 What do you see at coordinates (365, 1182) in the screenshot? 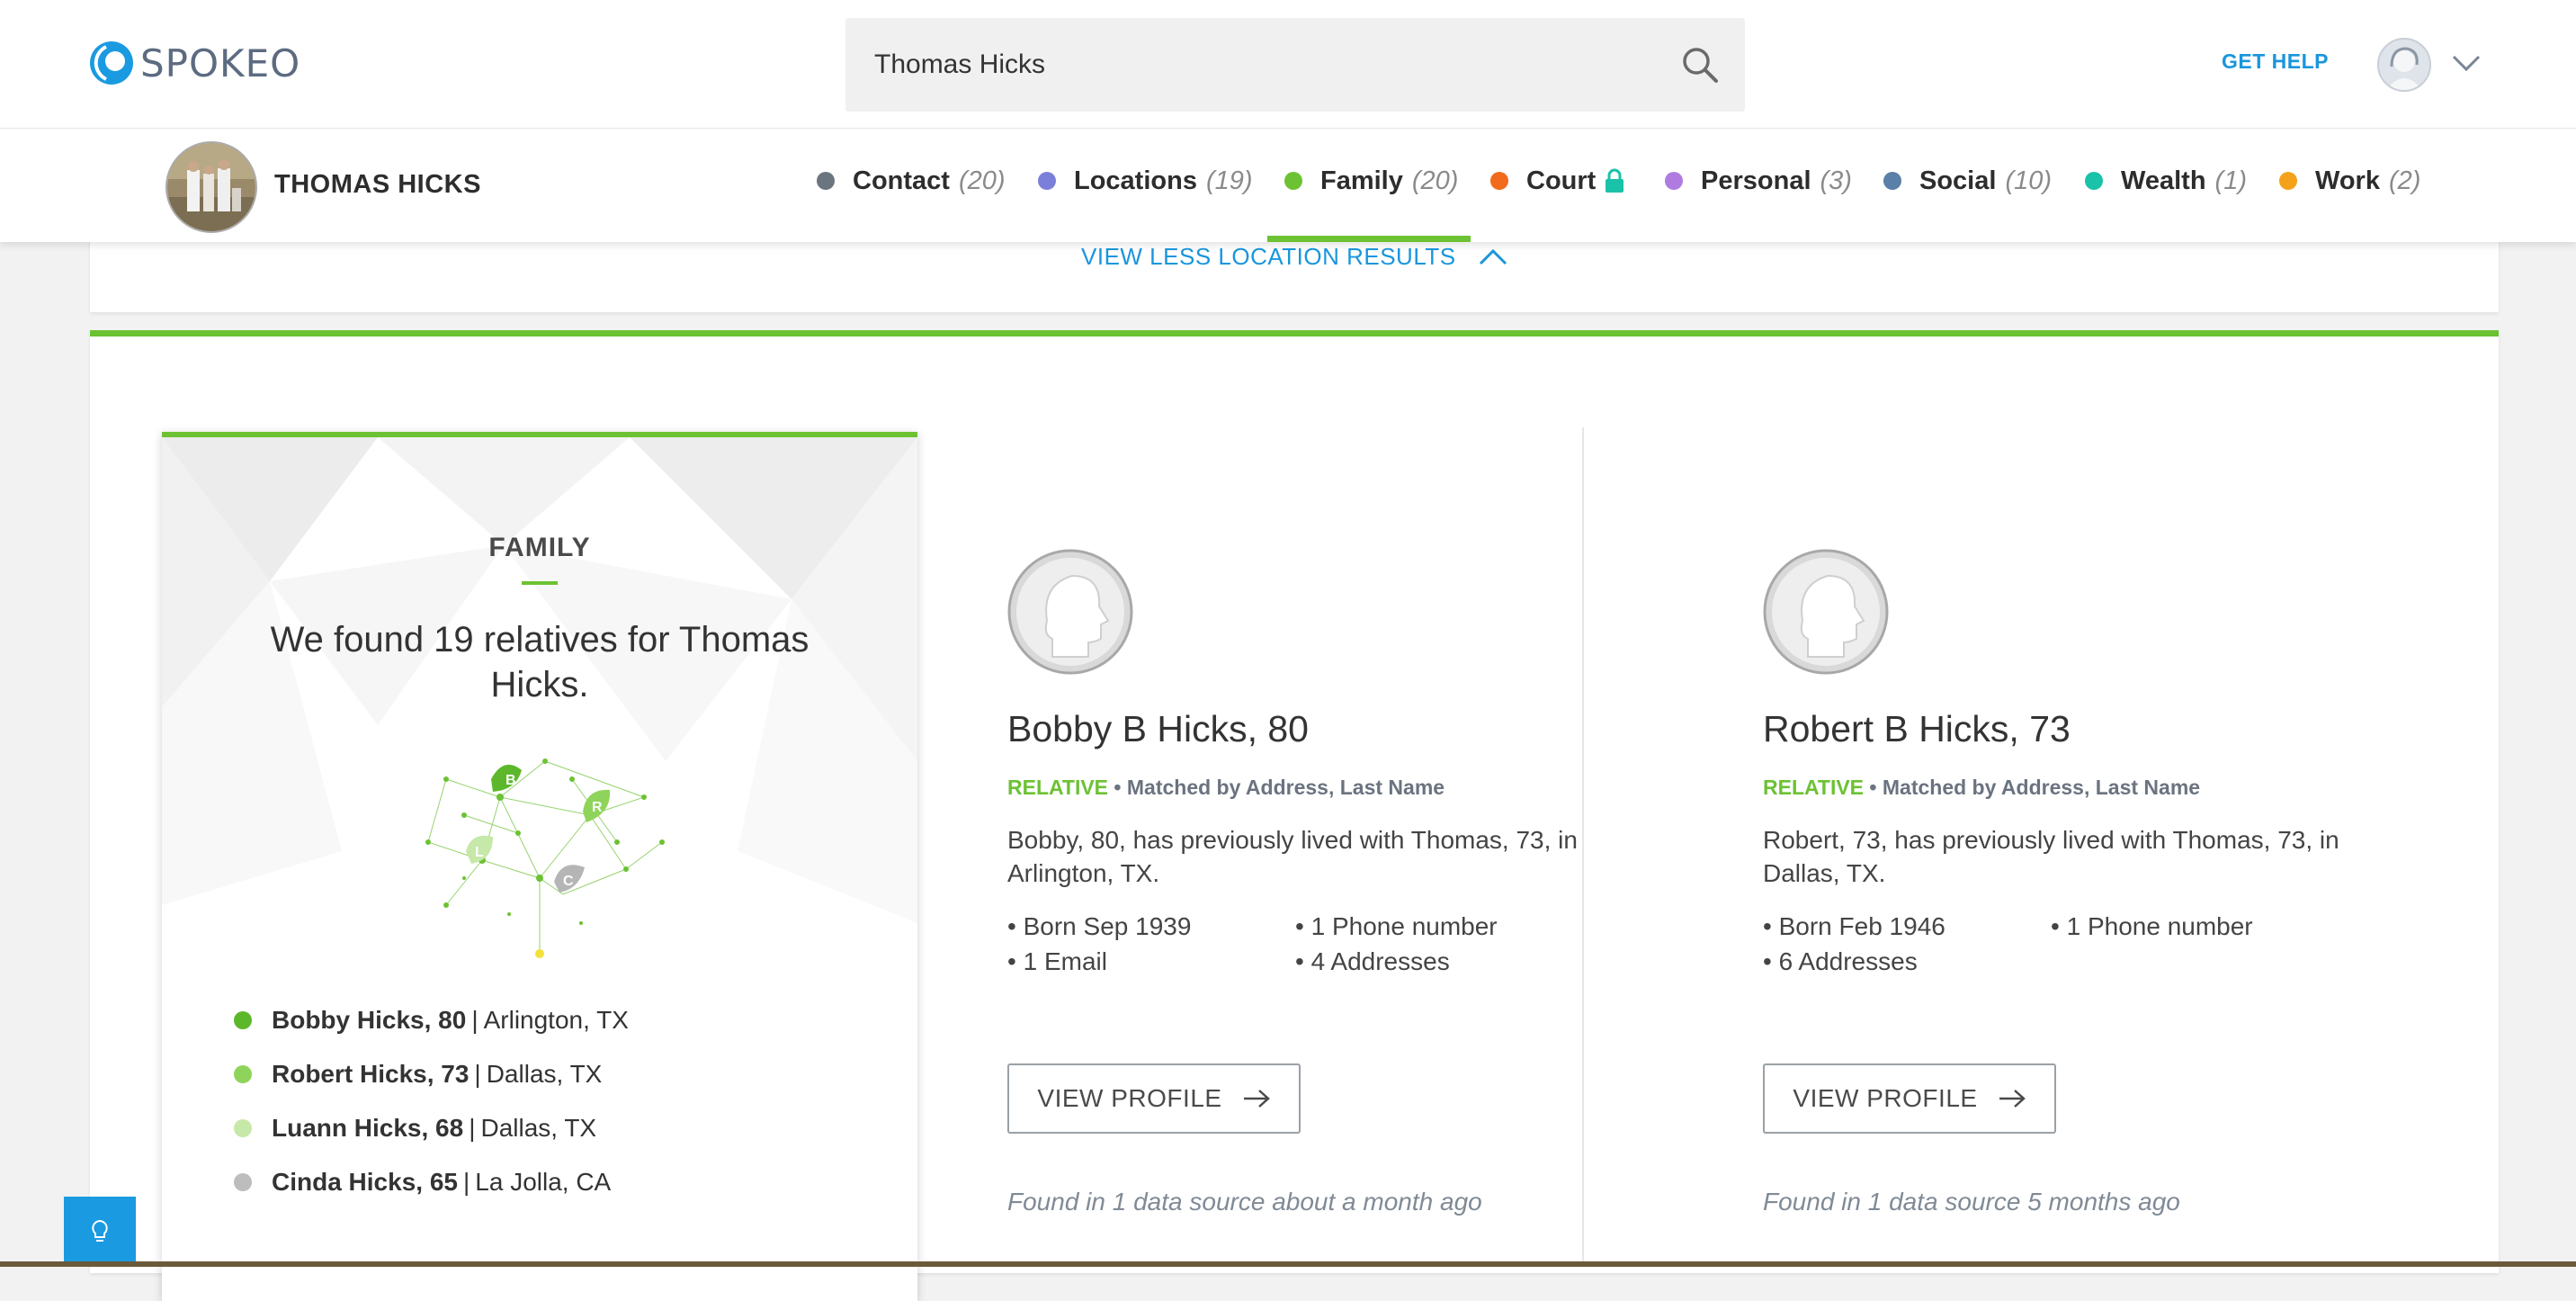
I see `relative-name: Cinda Hicks, 65` at bounding box center [365, 1182].